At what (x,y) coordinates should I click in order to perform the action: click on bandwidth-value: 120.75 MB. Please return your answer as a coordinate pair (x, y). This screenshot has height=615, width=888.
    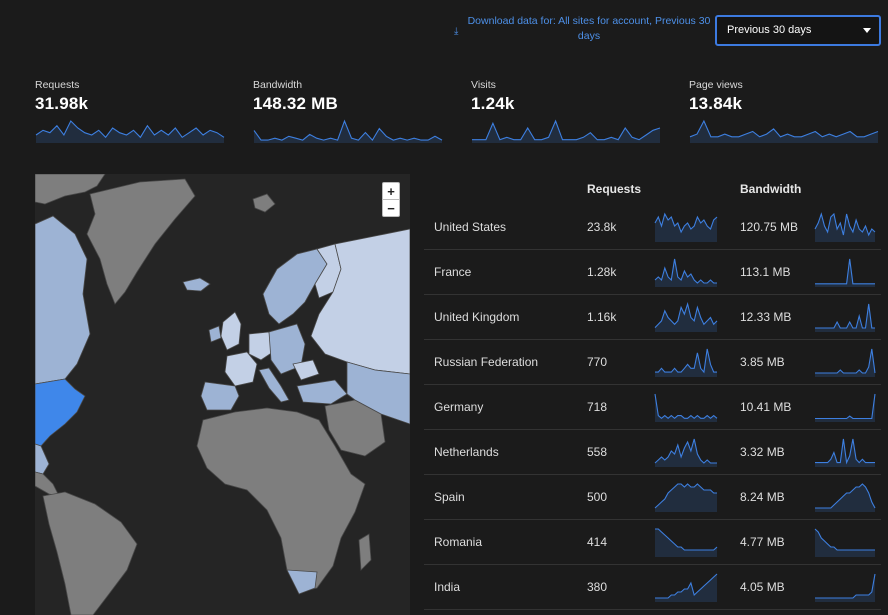
    Looking at the image, I should click on (769, 227).